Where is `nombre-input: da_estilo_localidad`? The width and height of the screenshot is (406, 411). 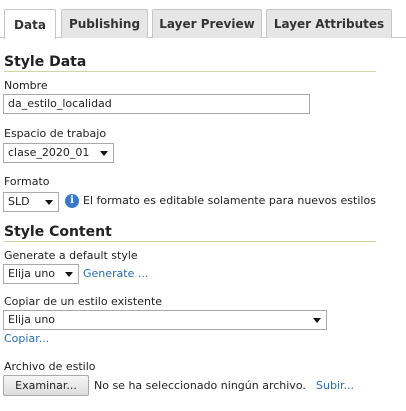 nombre-input: da_estilo_localidad is located at coordinates (156, 104).